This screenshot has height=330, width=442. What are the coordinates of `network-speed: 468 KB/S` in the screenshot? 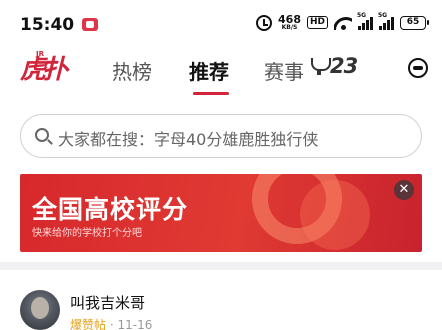 It's located at (289, 22).